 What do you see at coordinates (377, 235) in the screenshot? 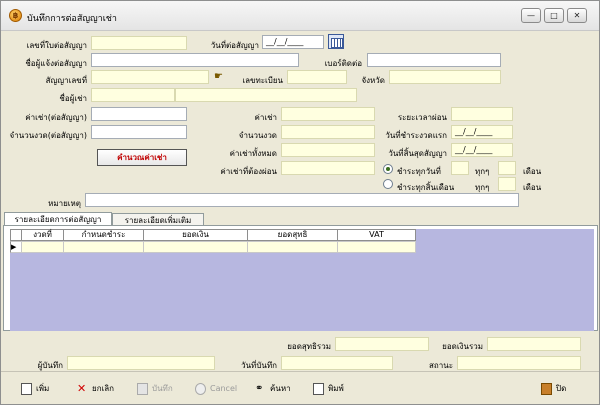
I see `grid-header-vat: VAT` at bounding box center [377, 235].